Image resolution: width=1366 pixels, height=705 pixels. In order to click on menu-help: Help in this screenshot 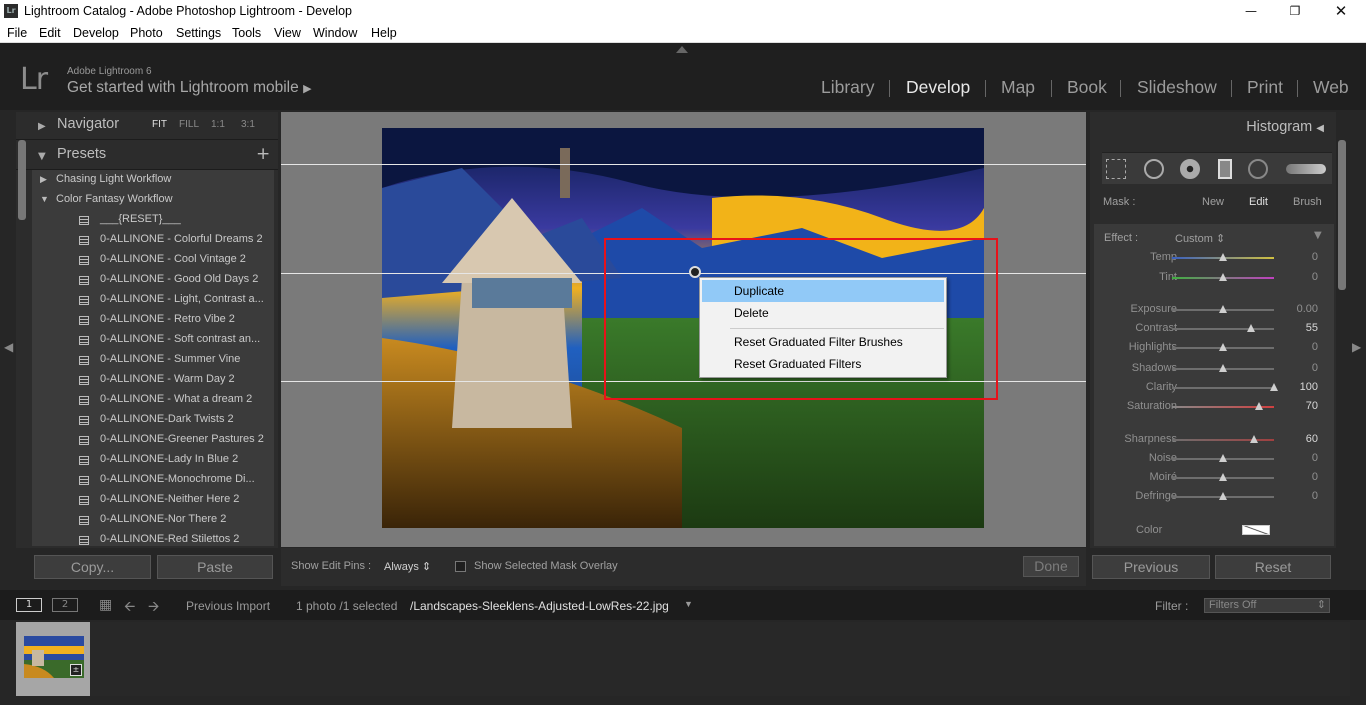, I will do `click(384, 33)`.